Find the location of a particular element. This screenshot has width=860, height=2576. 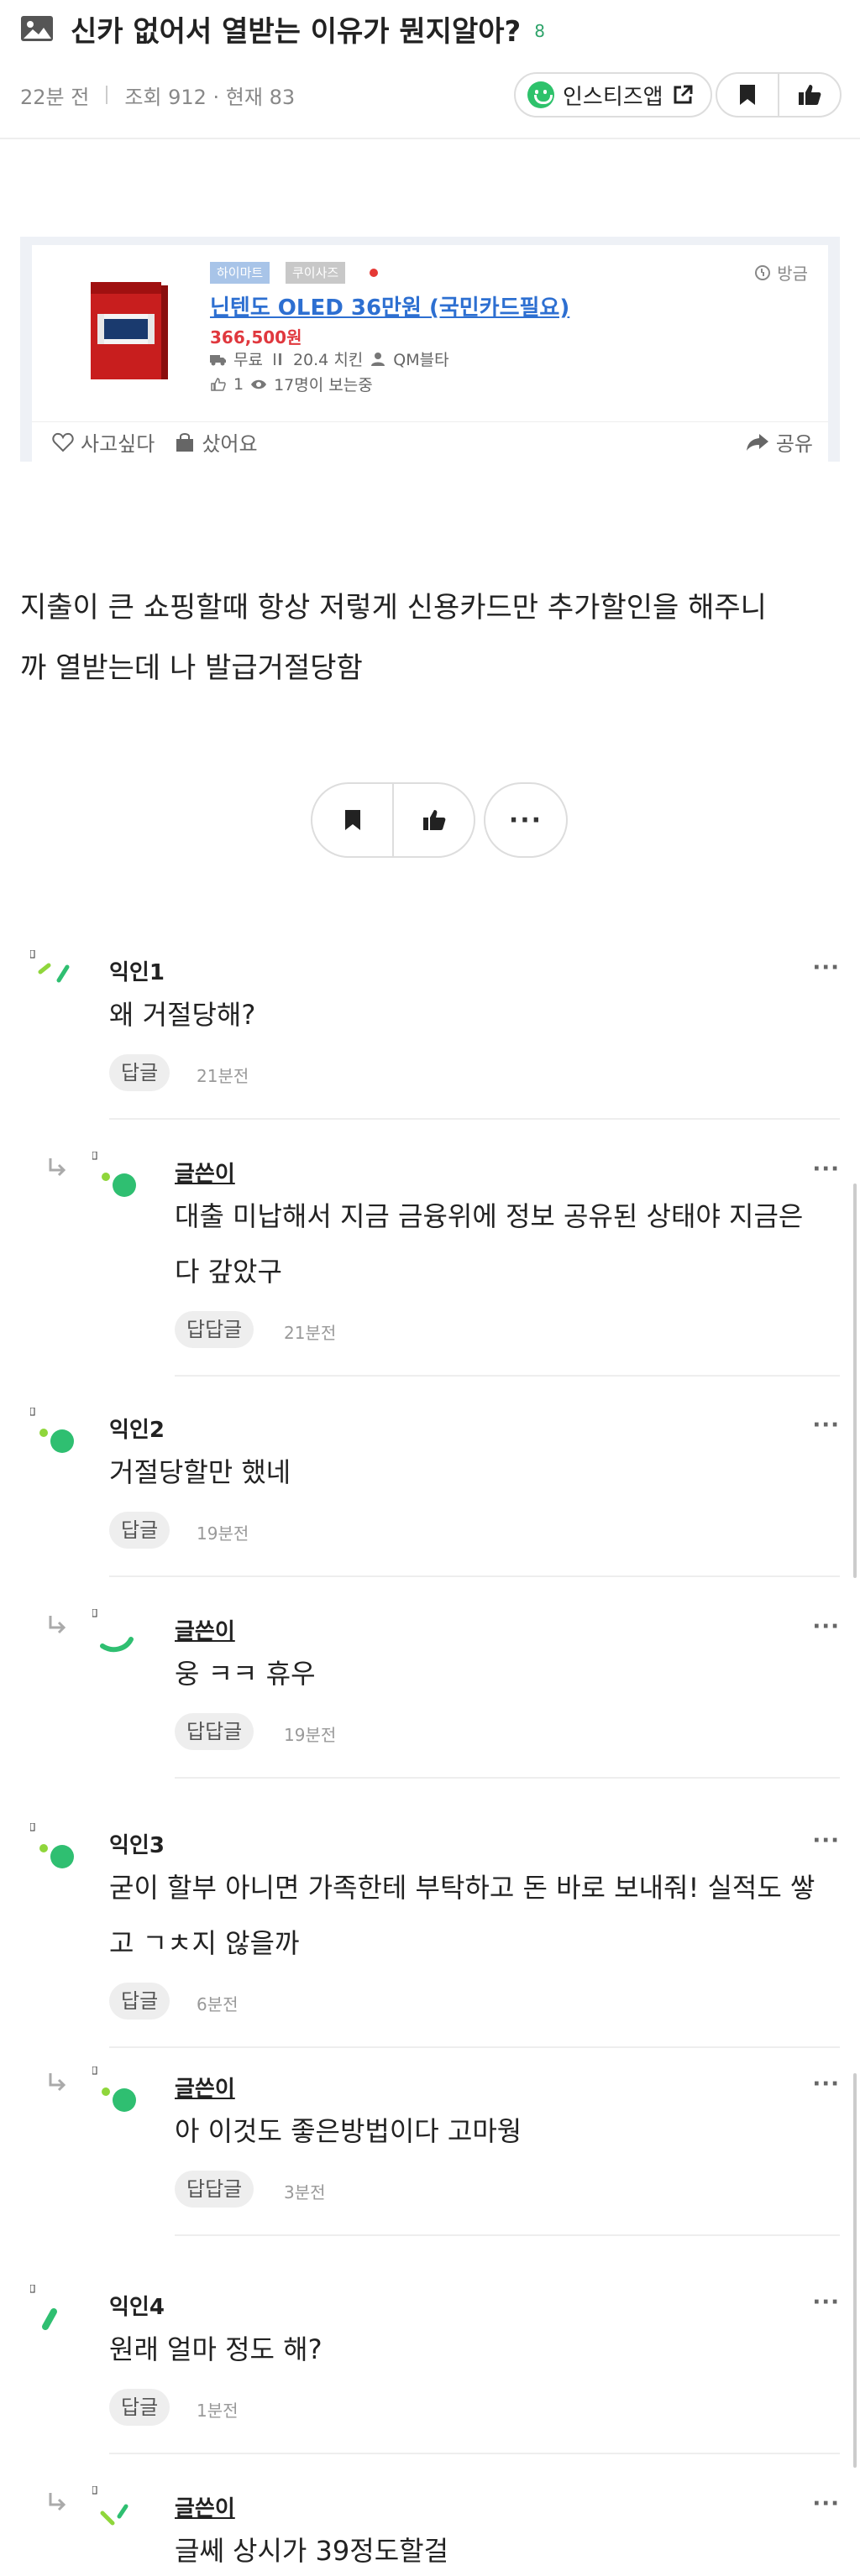

post-body-line: 까 열받는데 나 발급거절당함 is located at coordinates (191, 668).